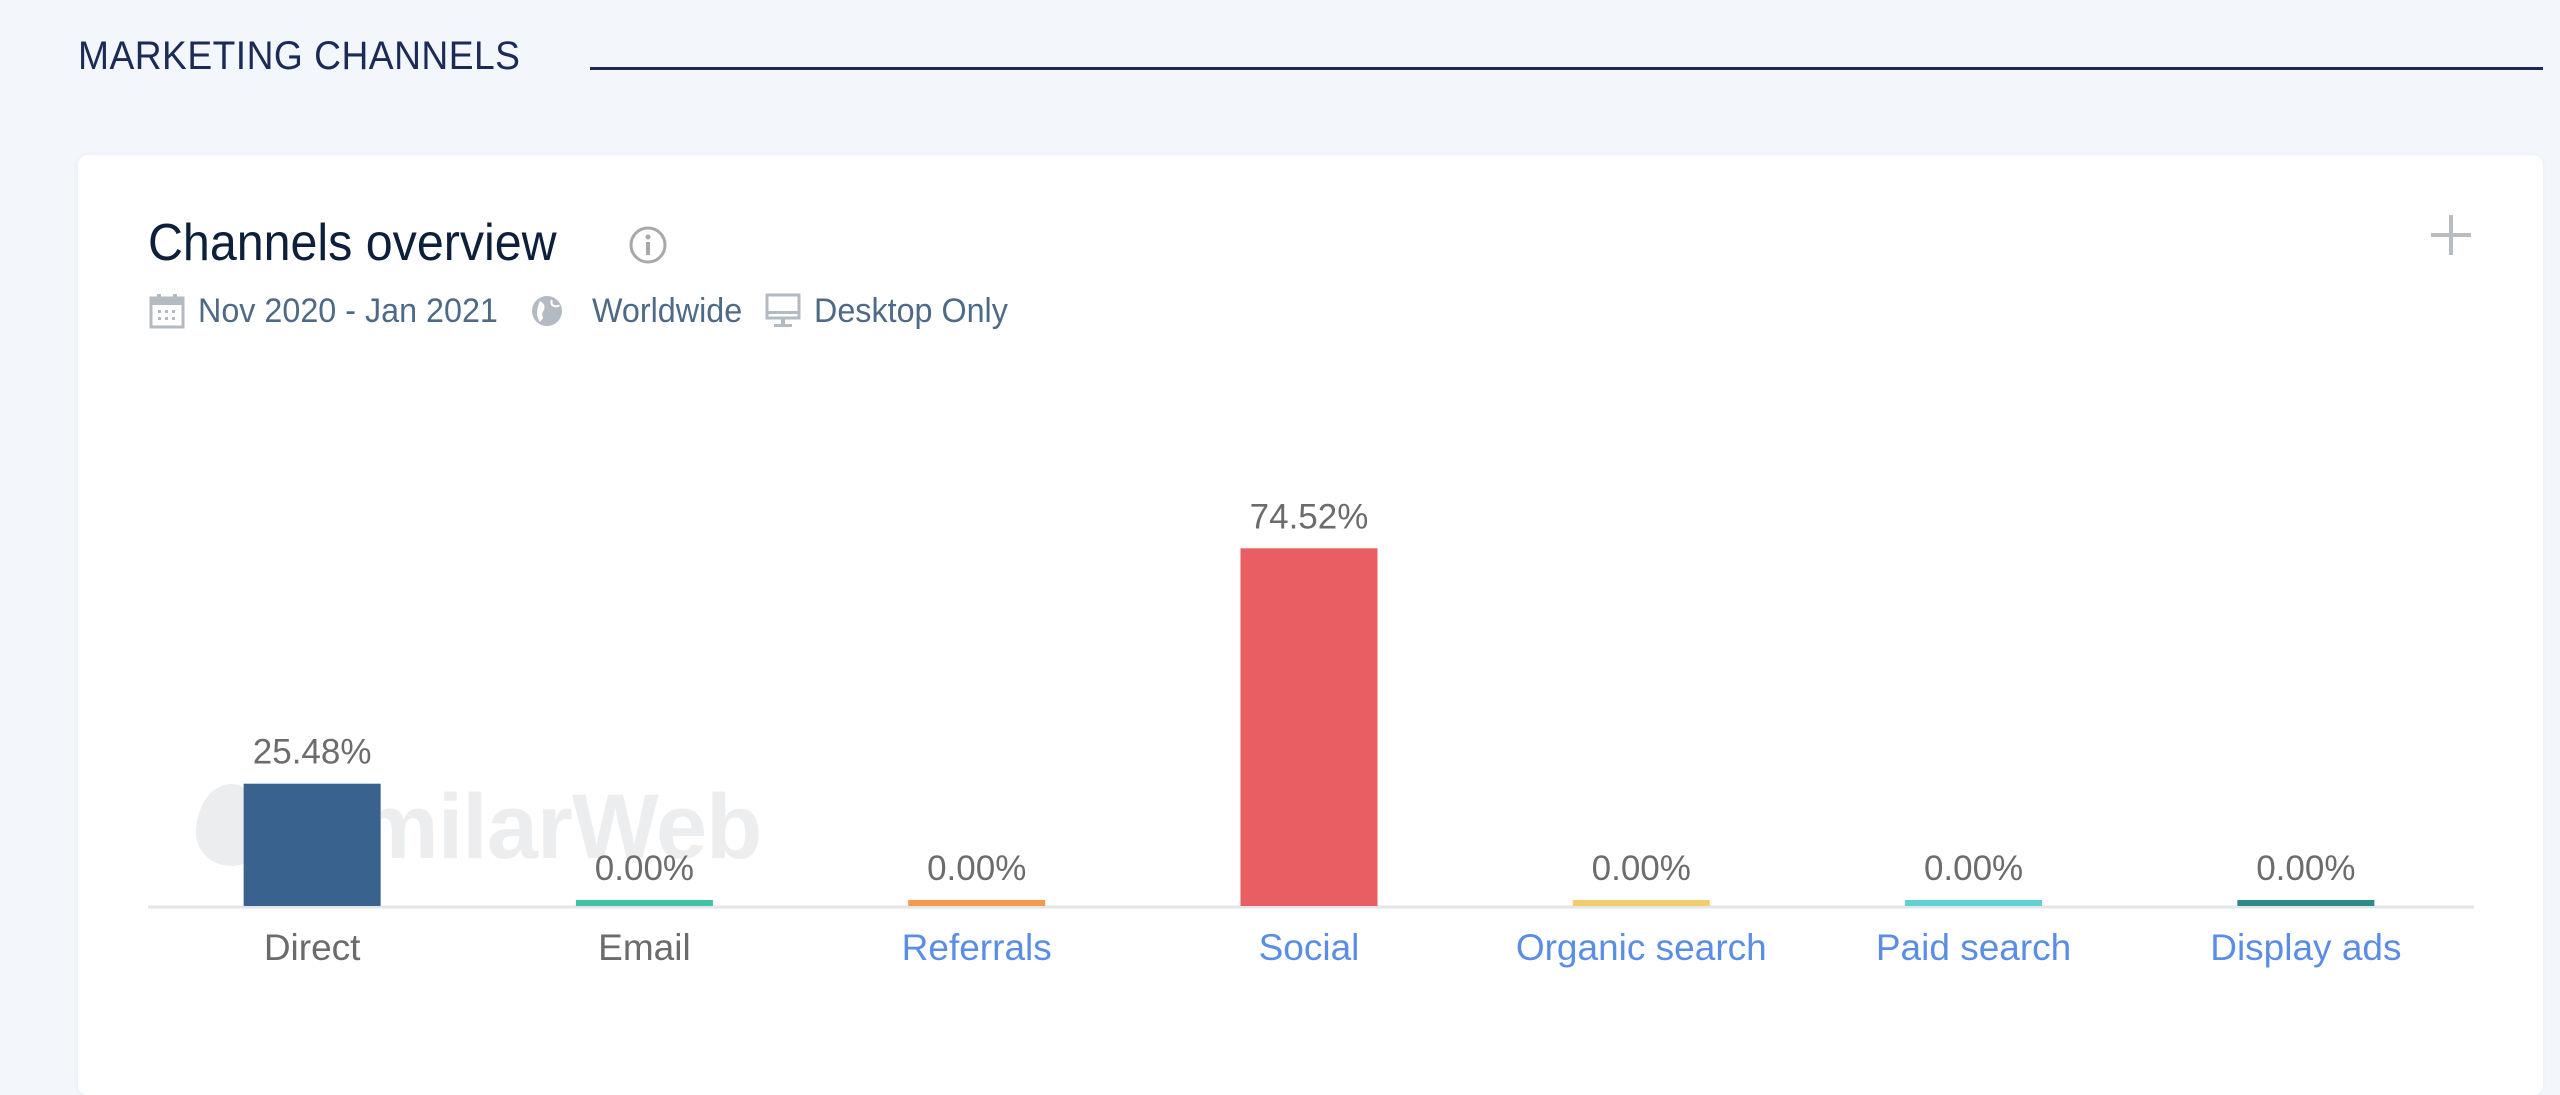 The height and width of the screenshot is (1095, 2560). Describe the element at coordinates (1641, 903) in the screenshot. I see `bar-organic-search` at that location.